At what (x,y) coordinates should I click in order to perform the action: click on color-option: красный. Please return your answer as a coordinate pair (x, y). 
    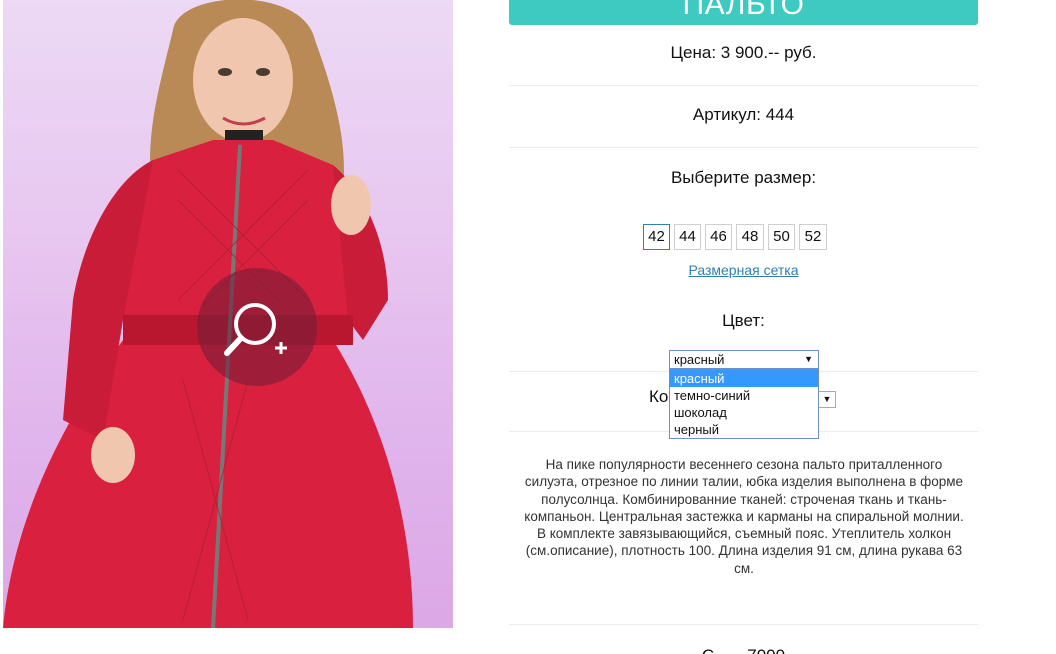
    Looking at the image, I should click on (744, 378).